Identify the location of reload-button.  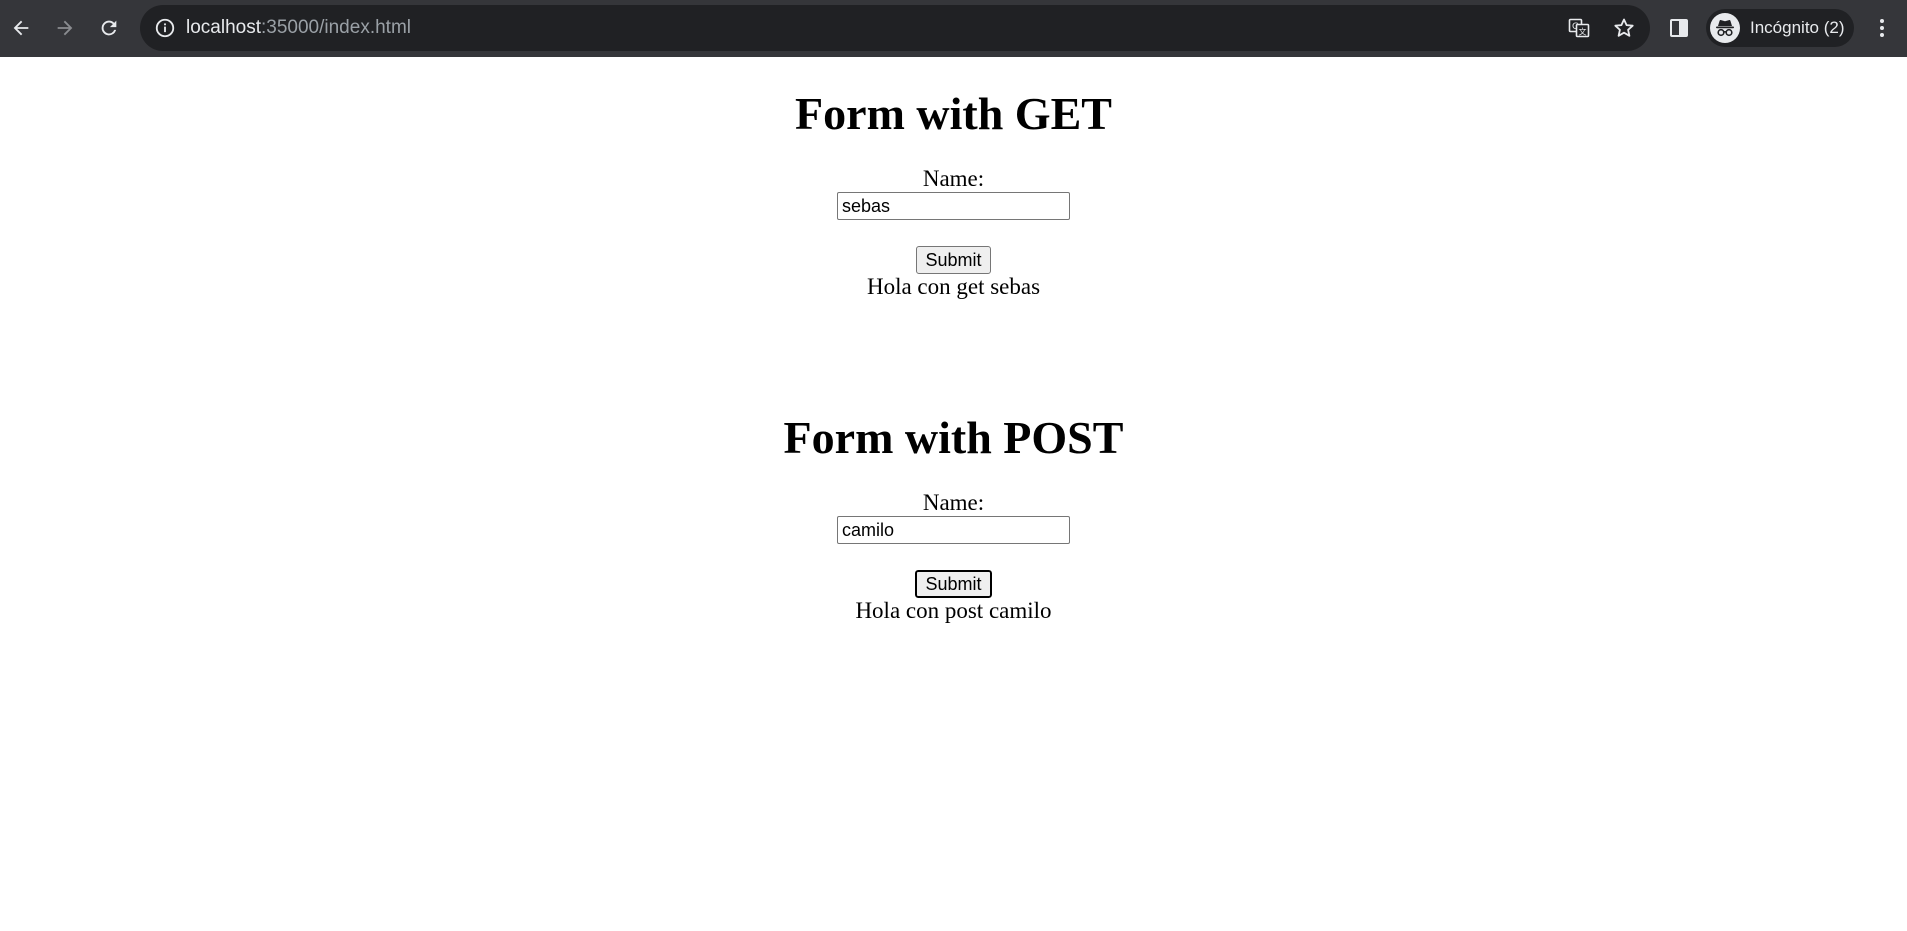
(109, 28).